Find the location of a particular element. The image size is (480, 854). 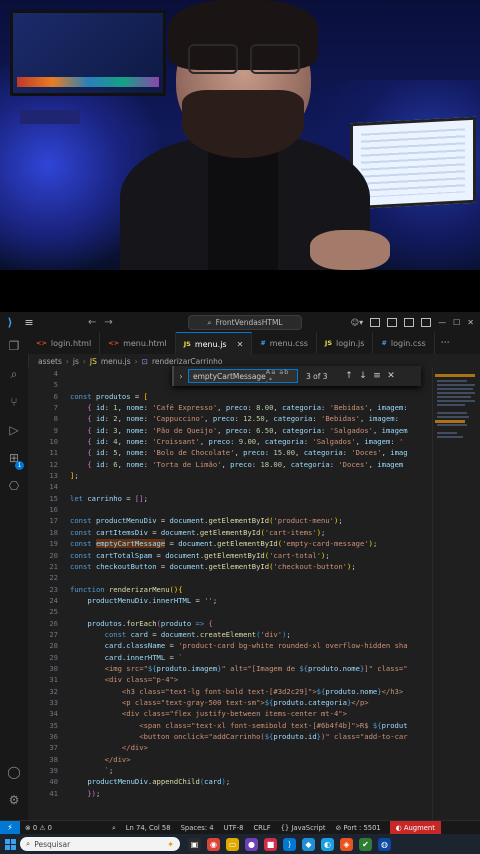

breadcrumb-item: renderizarCarrinho is located at coordinates (187, 361).